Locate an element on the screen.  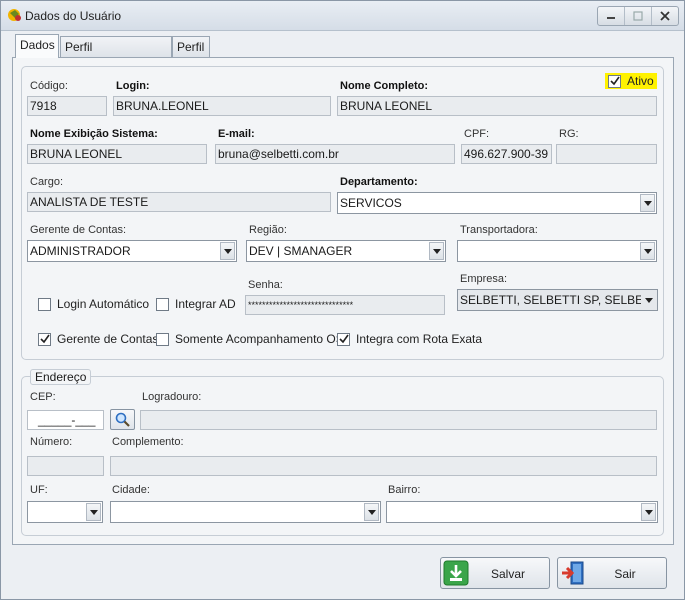
tab-perfil-administrativo: Perfil Administrativo is located at coordinates (116, 55).